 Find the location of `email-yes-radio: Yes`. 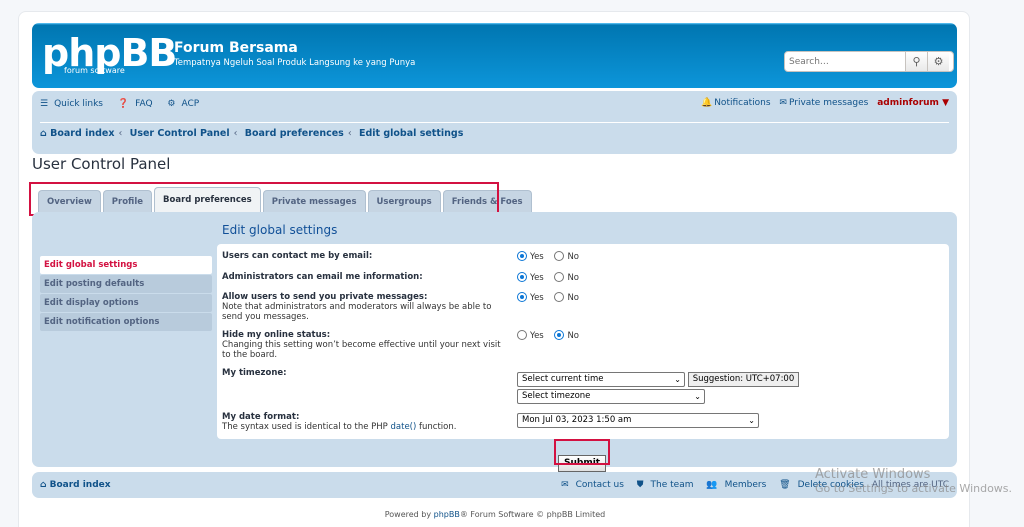

email-yes-radio: Yes is located at coordinates (530, 256).